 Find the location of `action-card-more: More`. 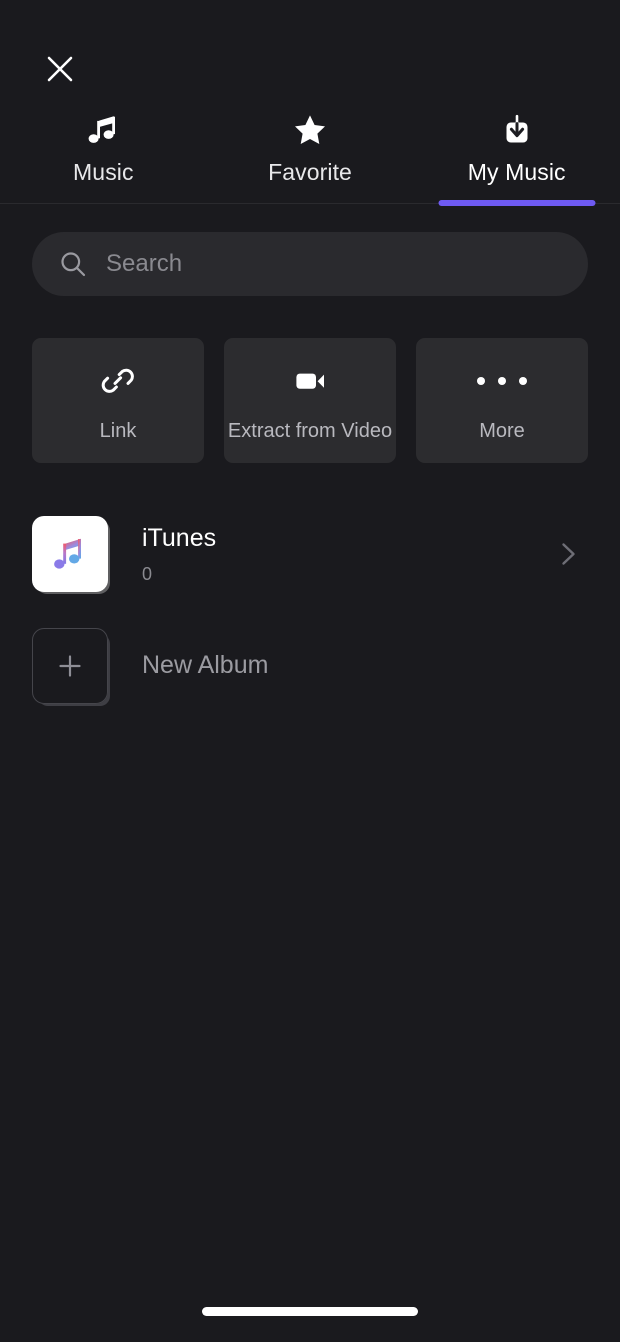

action-card-more: More is located at coordinates (502, 400).